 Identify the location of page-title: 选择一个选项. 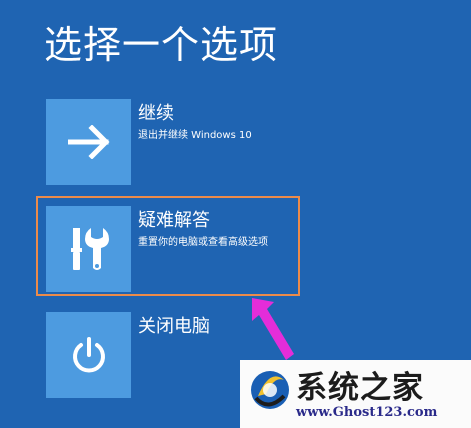
(161, 45).